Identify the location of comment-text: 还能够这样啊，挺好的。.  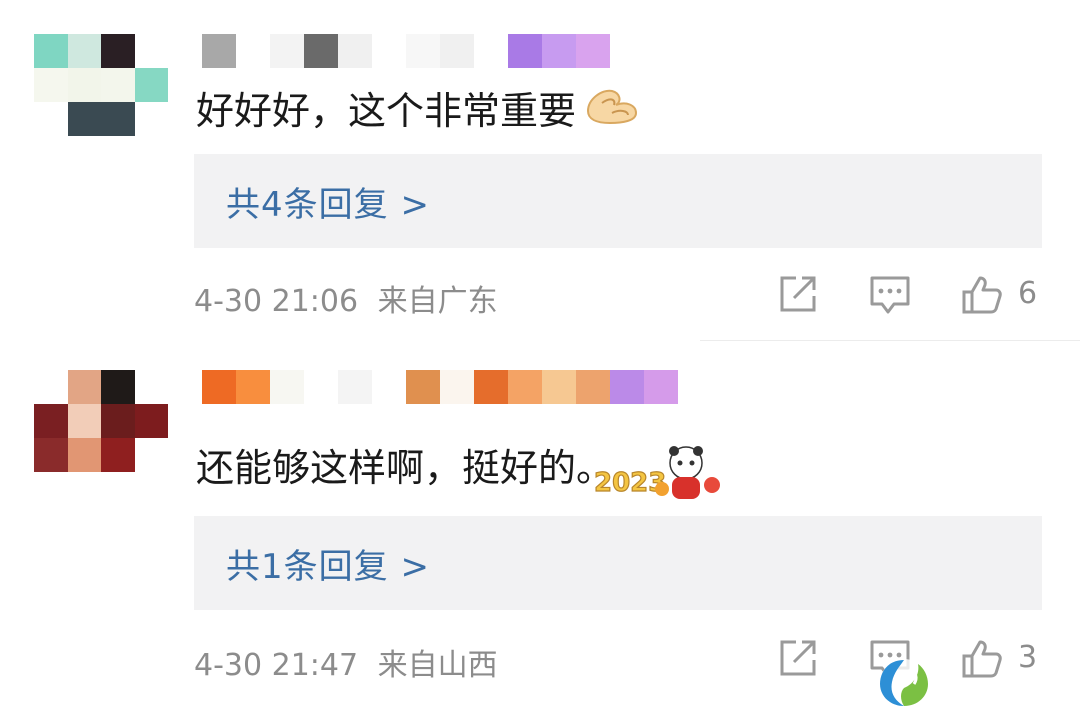
(405, 467).